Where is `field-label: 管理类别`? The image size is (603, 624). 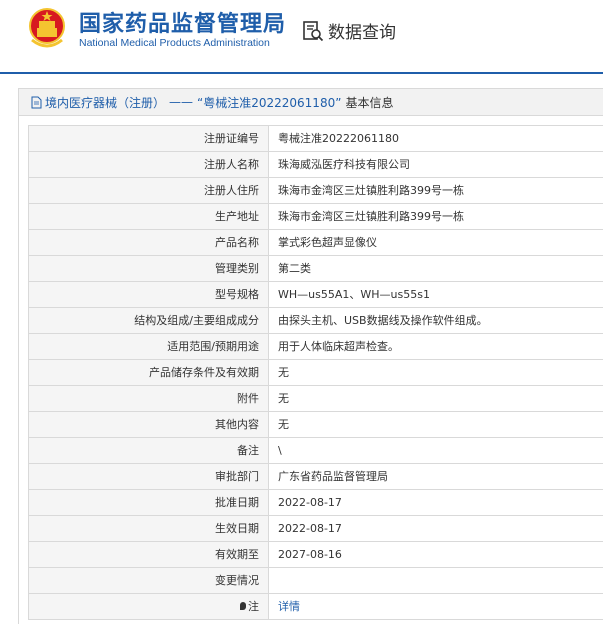 field-label: 管理类别 is located at coordinates (148, 268).